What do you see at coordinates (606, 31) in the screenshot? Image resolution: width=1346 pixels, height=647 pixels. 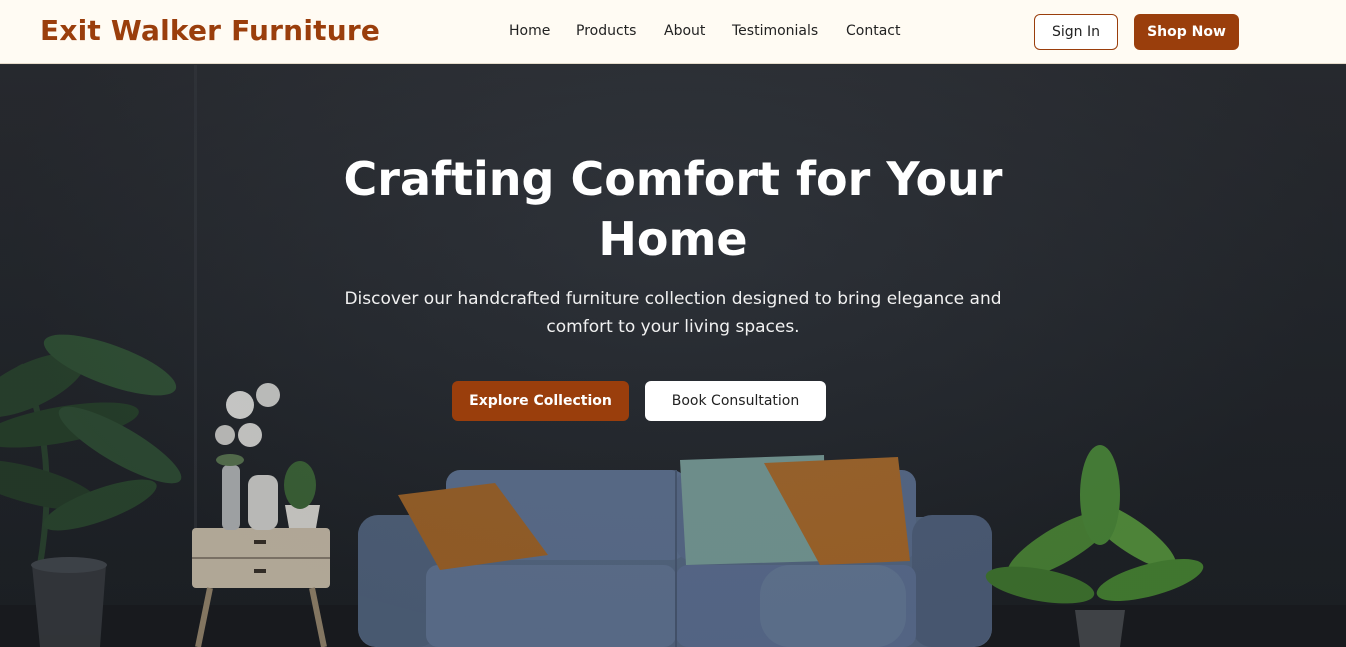 I see `nav-products: Products` at bounding box center [606, 31].